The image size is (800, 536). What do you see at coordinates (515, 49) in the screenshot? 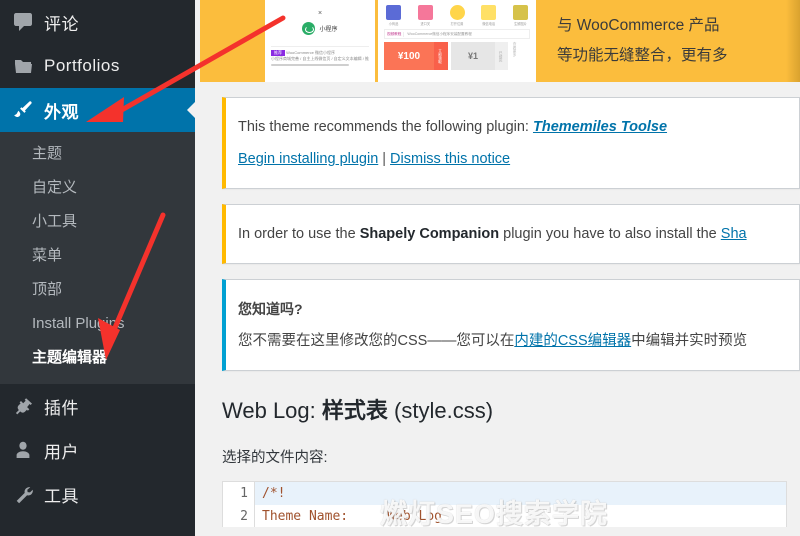
I see `promo-more-label: 查看更多` at bounding box center [515, 49].